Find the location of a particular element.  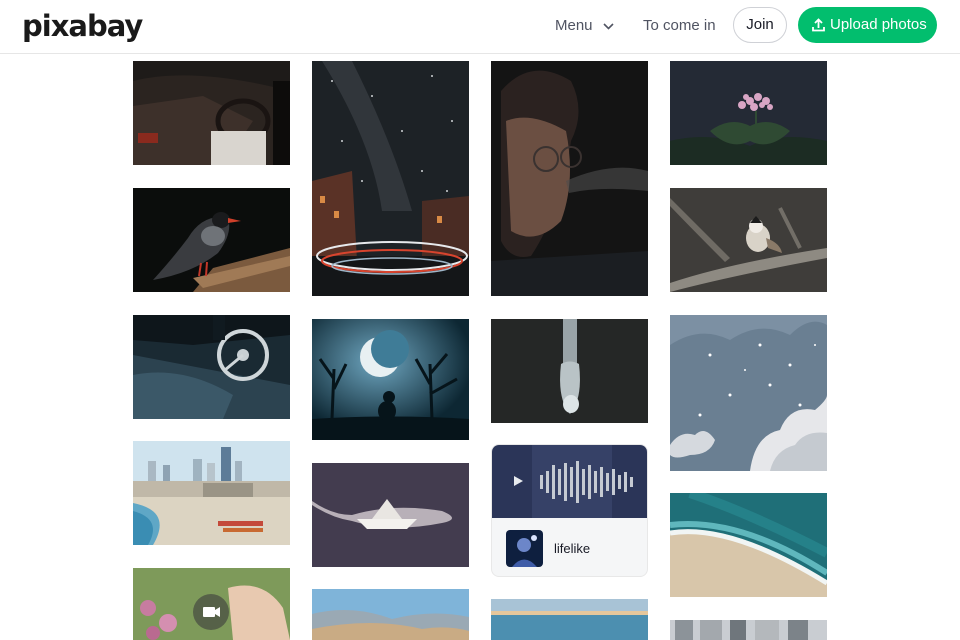

menu-label: Menu is located at coordinates (574, 25).